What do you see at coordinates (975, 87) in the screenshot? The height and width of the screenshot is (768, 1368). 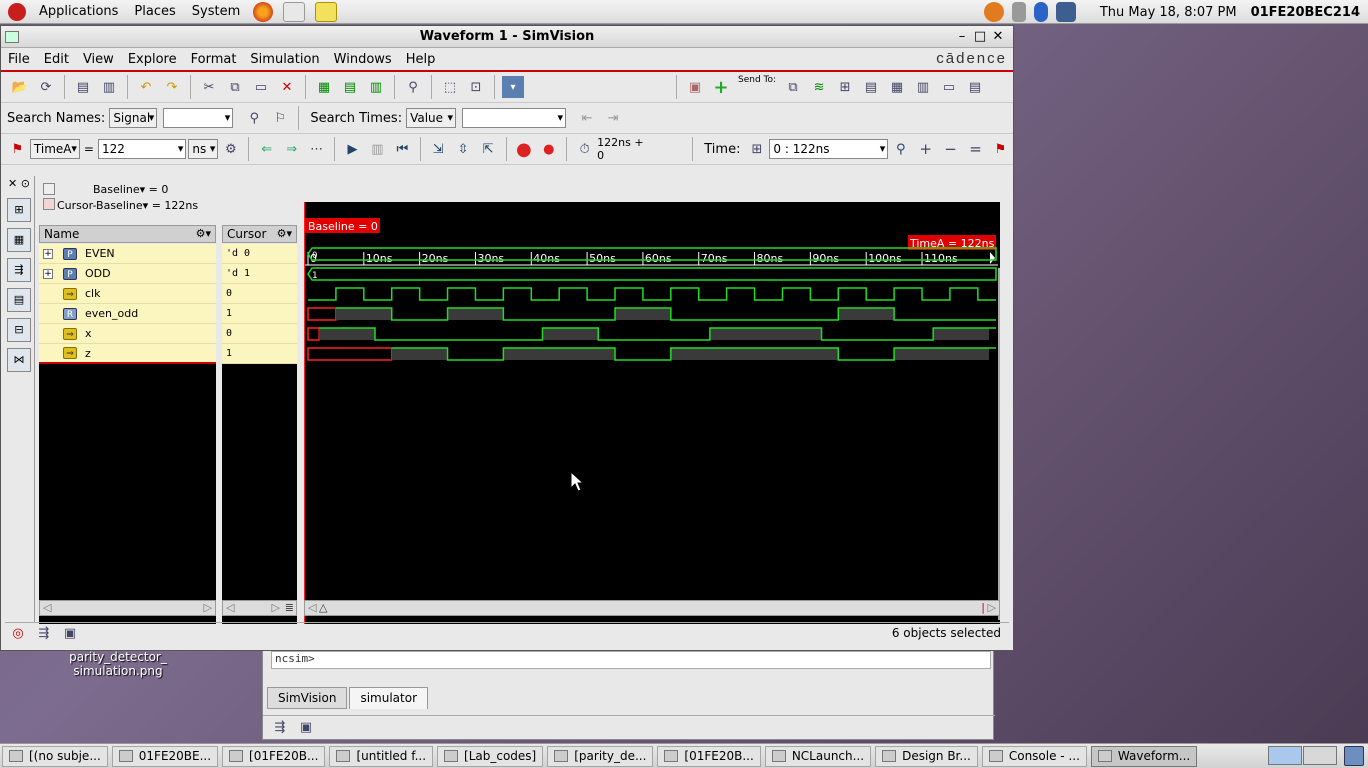 I see `send-to-console-icon: ▤` at bounding box center [975, 87].